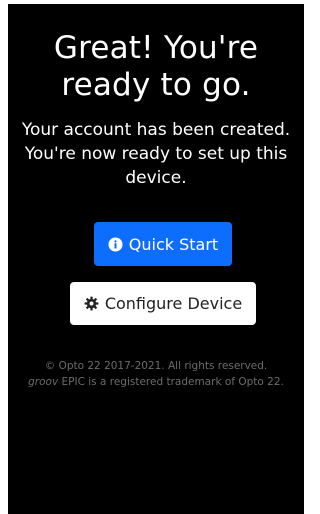 The width and height of the screenshot is (320, 514). I want to click on brand-name: groov, so click(43, 382).